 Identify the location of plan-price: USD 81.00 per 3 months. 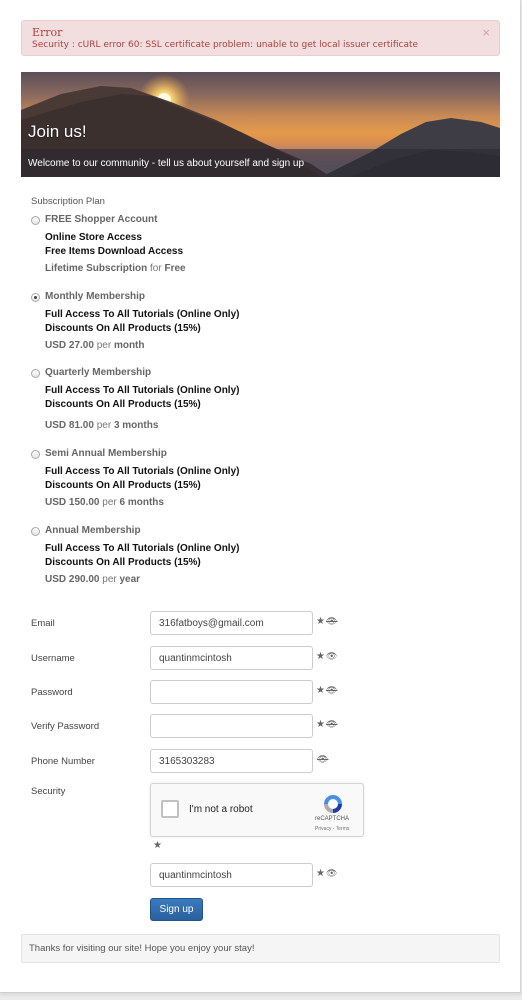
(102, 425).